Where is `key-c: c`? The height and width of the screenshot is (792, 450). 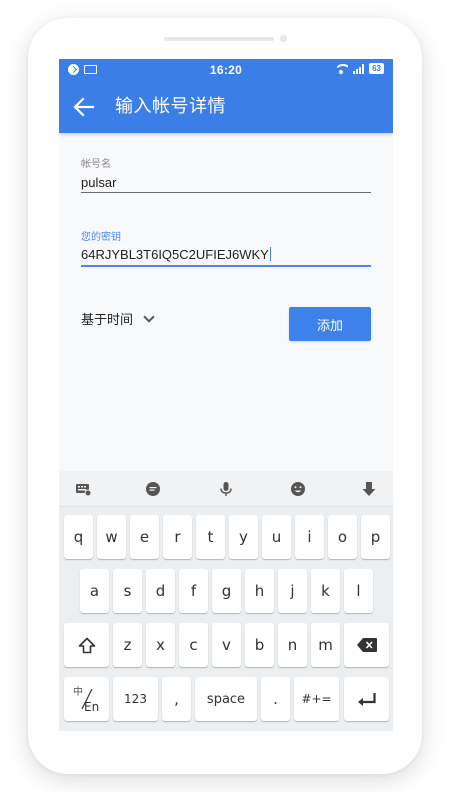
key-c: c is located at coordinates (193, 645).